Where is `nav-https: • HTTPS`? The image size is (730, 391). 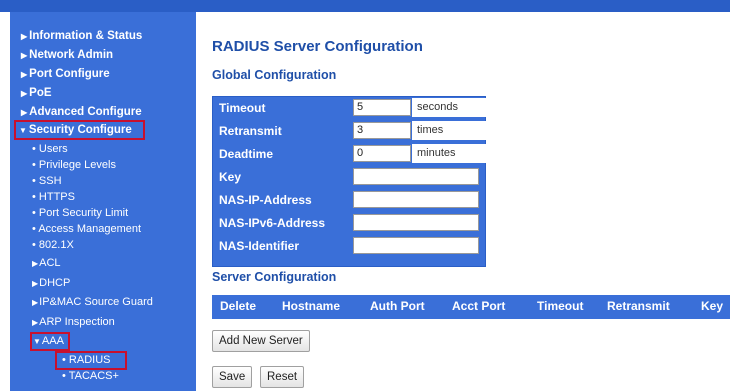 nav-https: • HTTPS is located at coordinates (53, 197).